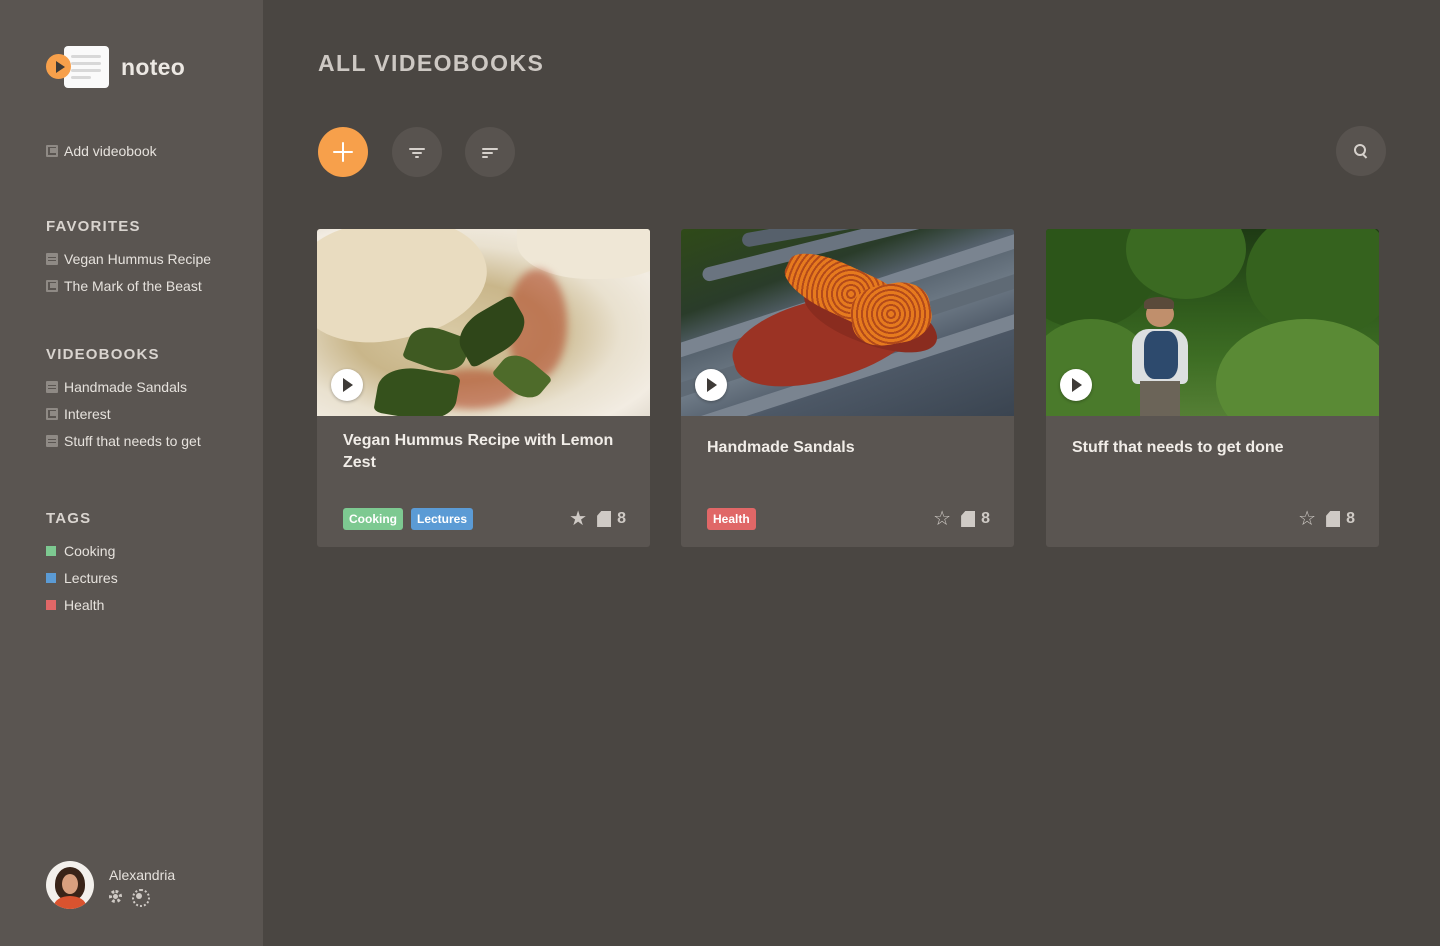 The image size is (1440, 946). I want to click on card-title: Vegan Hummus Recipe with Lemon Zest, so click(478, 451).